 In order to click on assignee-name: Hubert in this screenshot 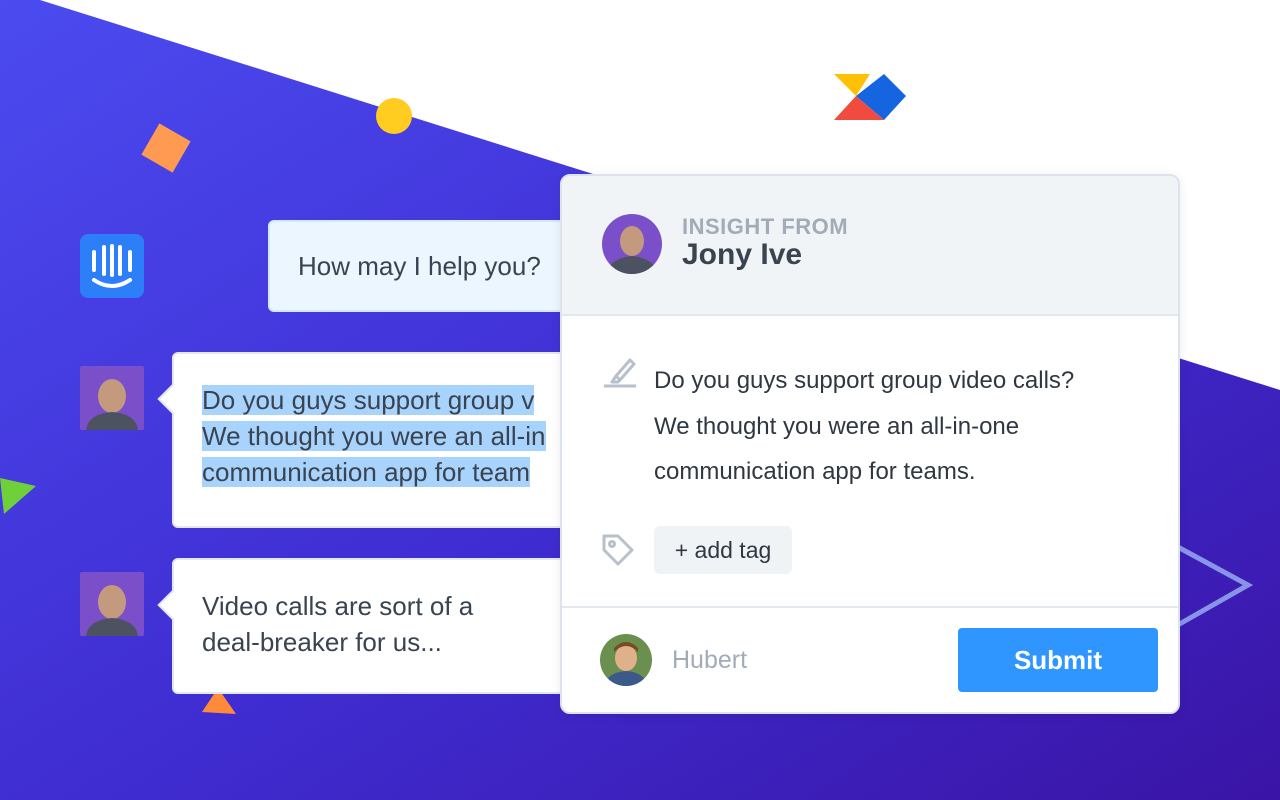, I will do `click(709, 660)`.